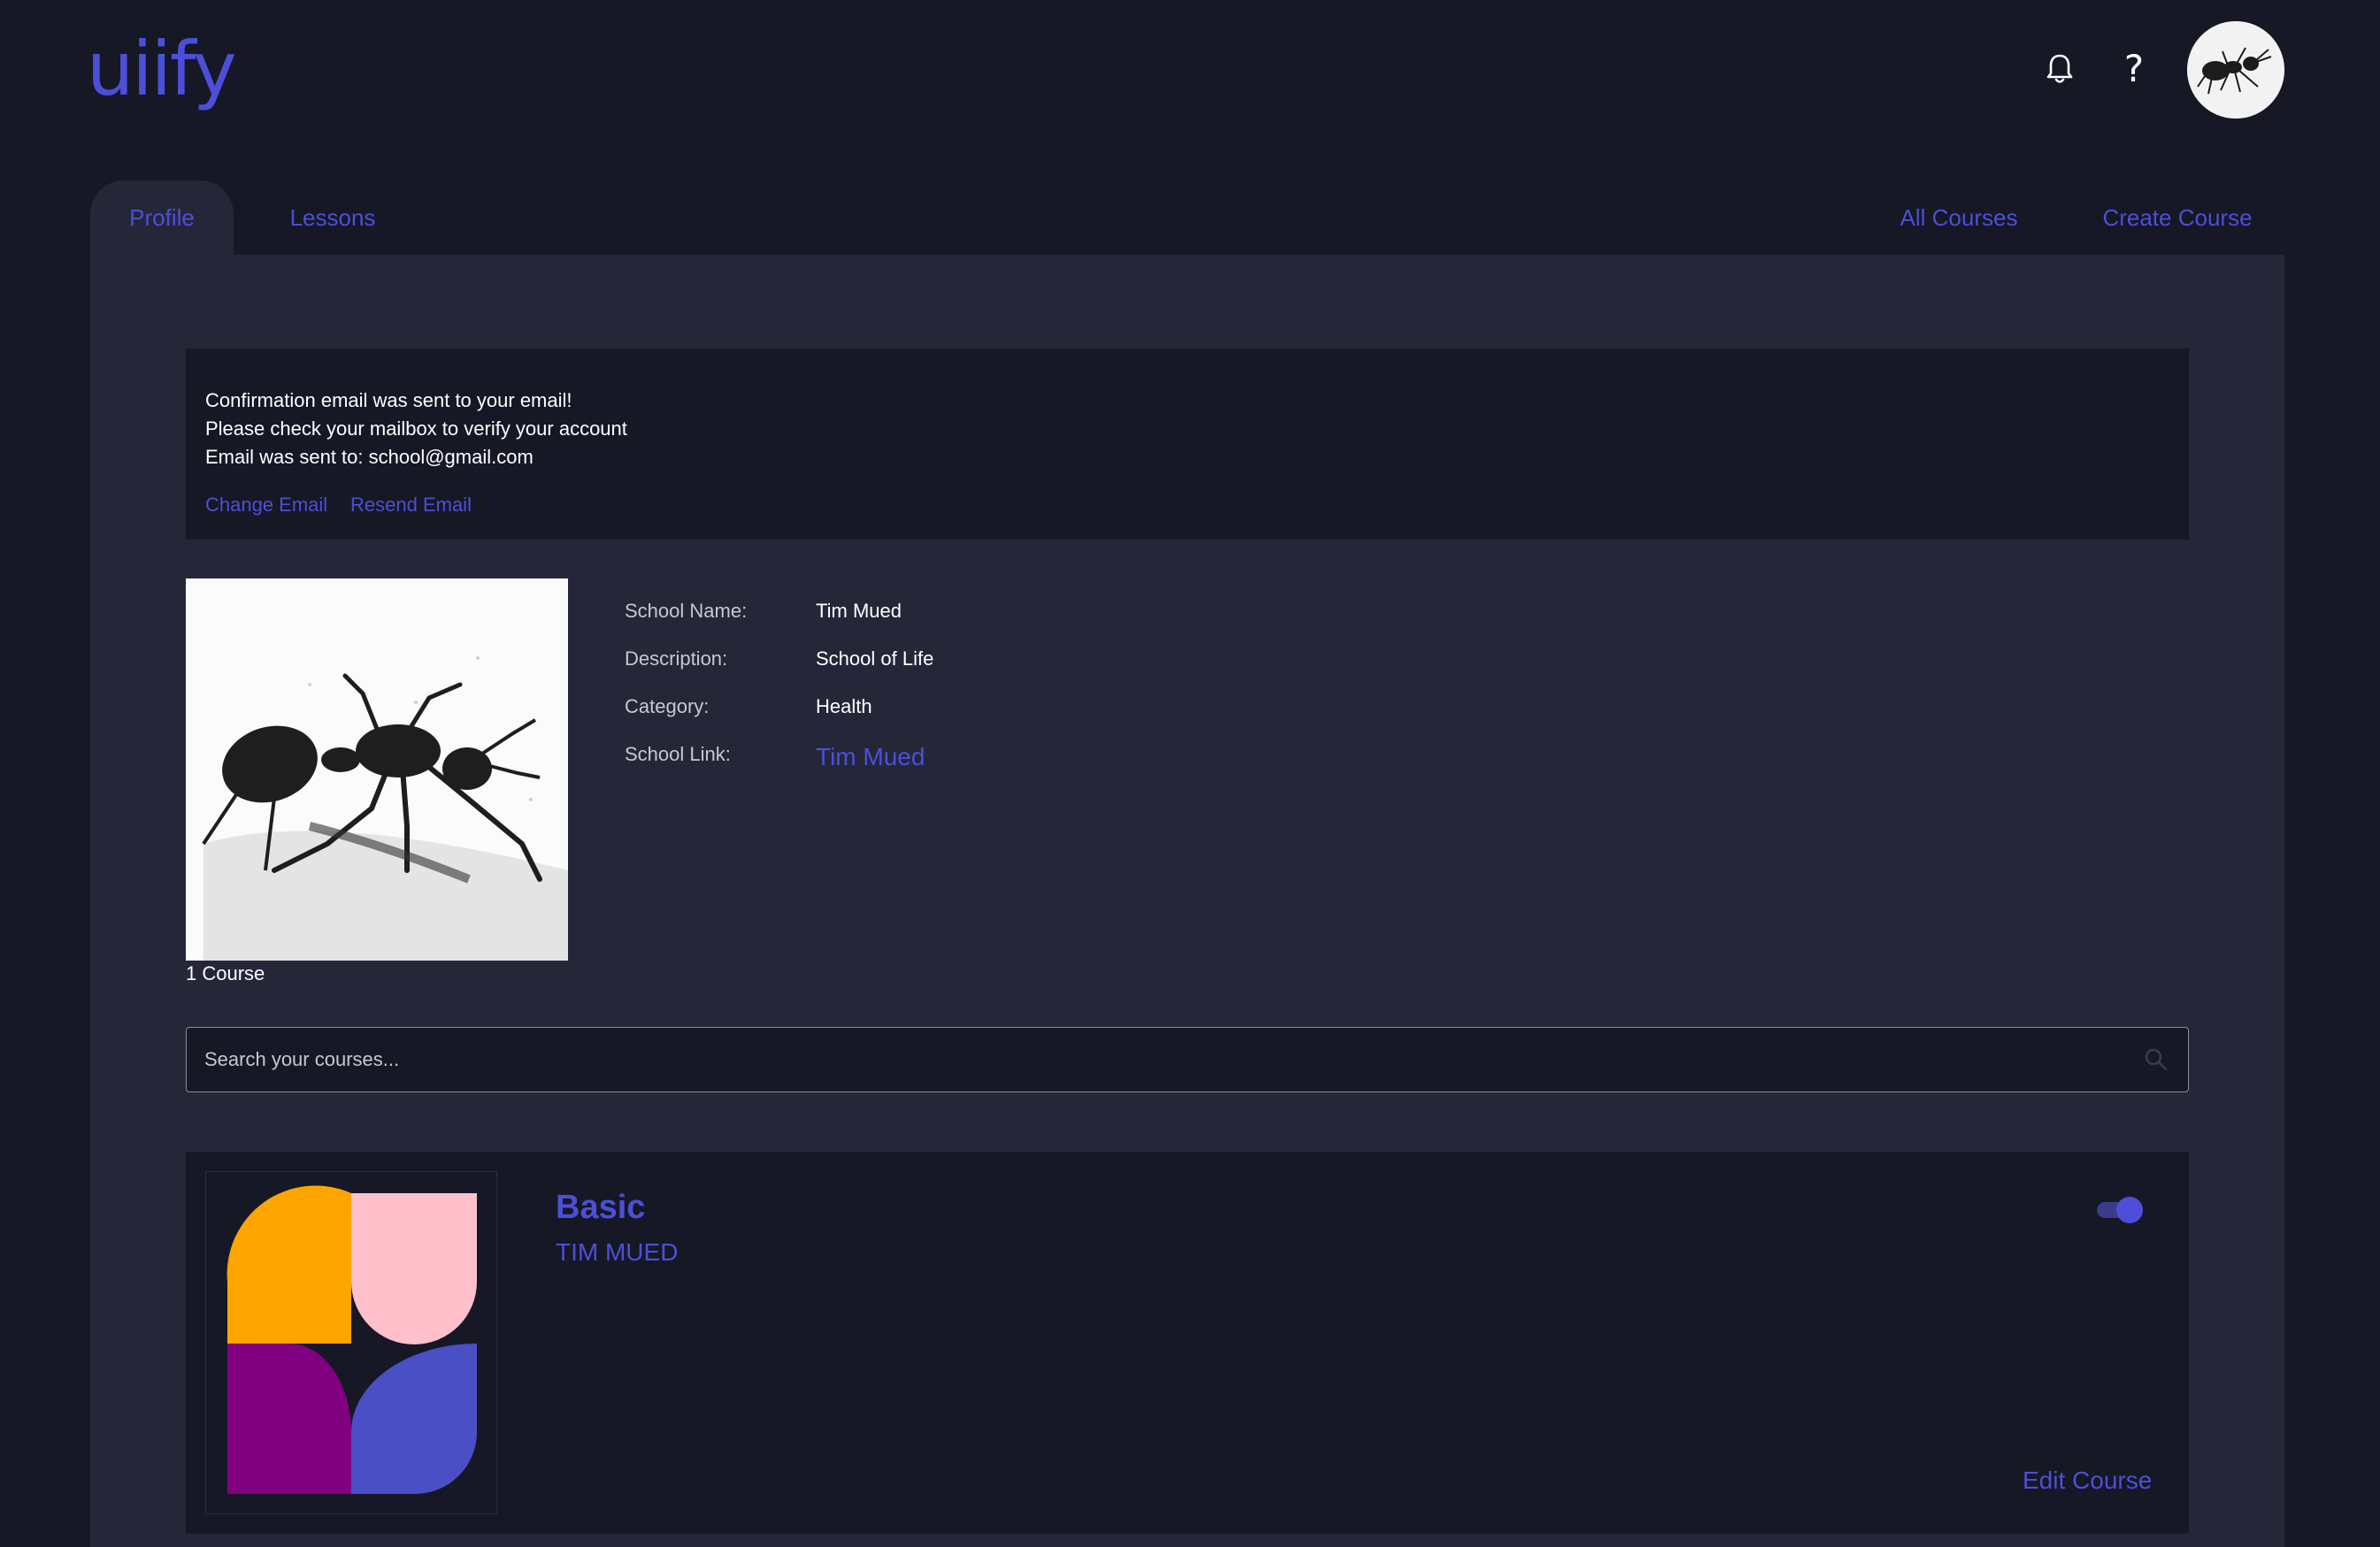 The width and height of the screenshot is (2380, 1547). What do you see at coordinates (225, 973) in the screenshot?
I see `course-count: 1 Course` at bounding box center [225, 973].